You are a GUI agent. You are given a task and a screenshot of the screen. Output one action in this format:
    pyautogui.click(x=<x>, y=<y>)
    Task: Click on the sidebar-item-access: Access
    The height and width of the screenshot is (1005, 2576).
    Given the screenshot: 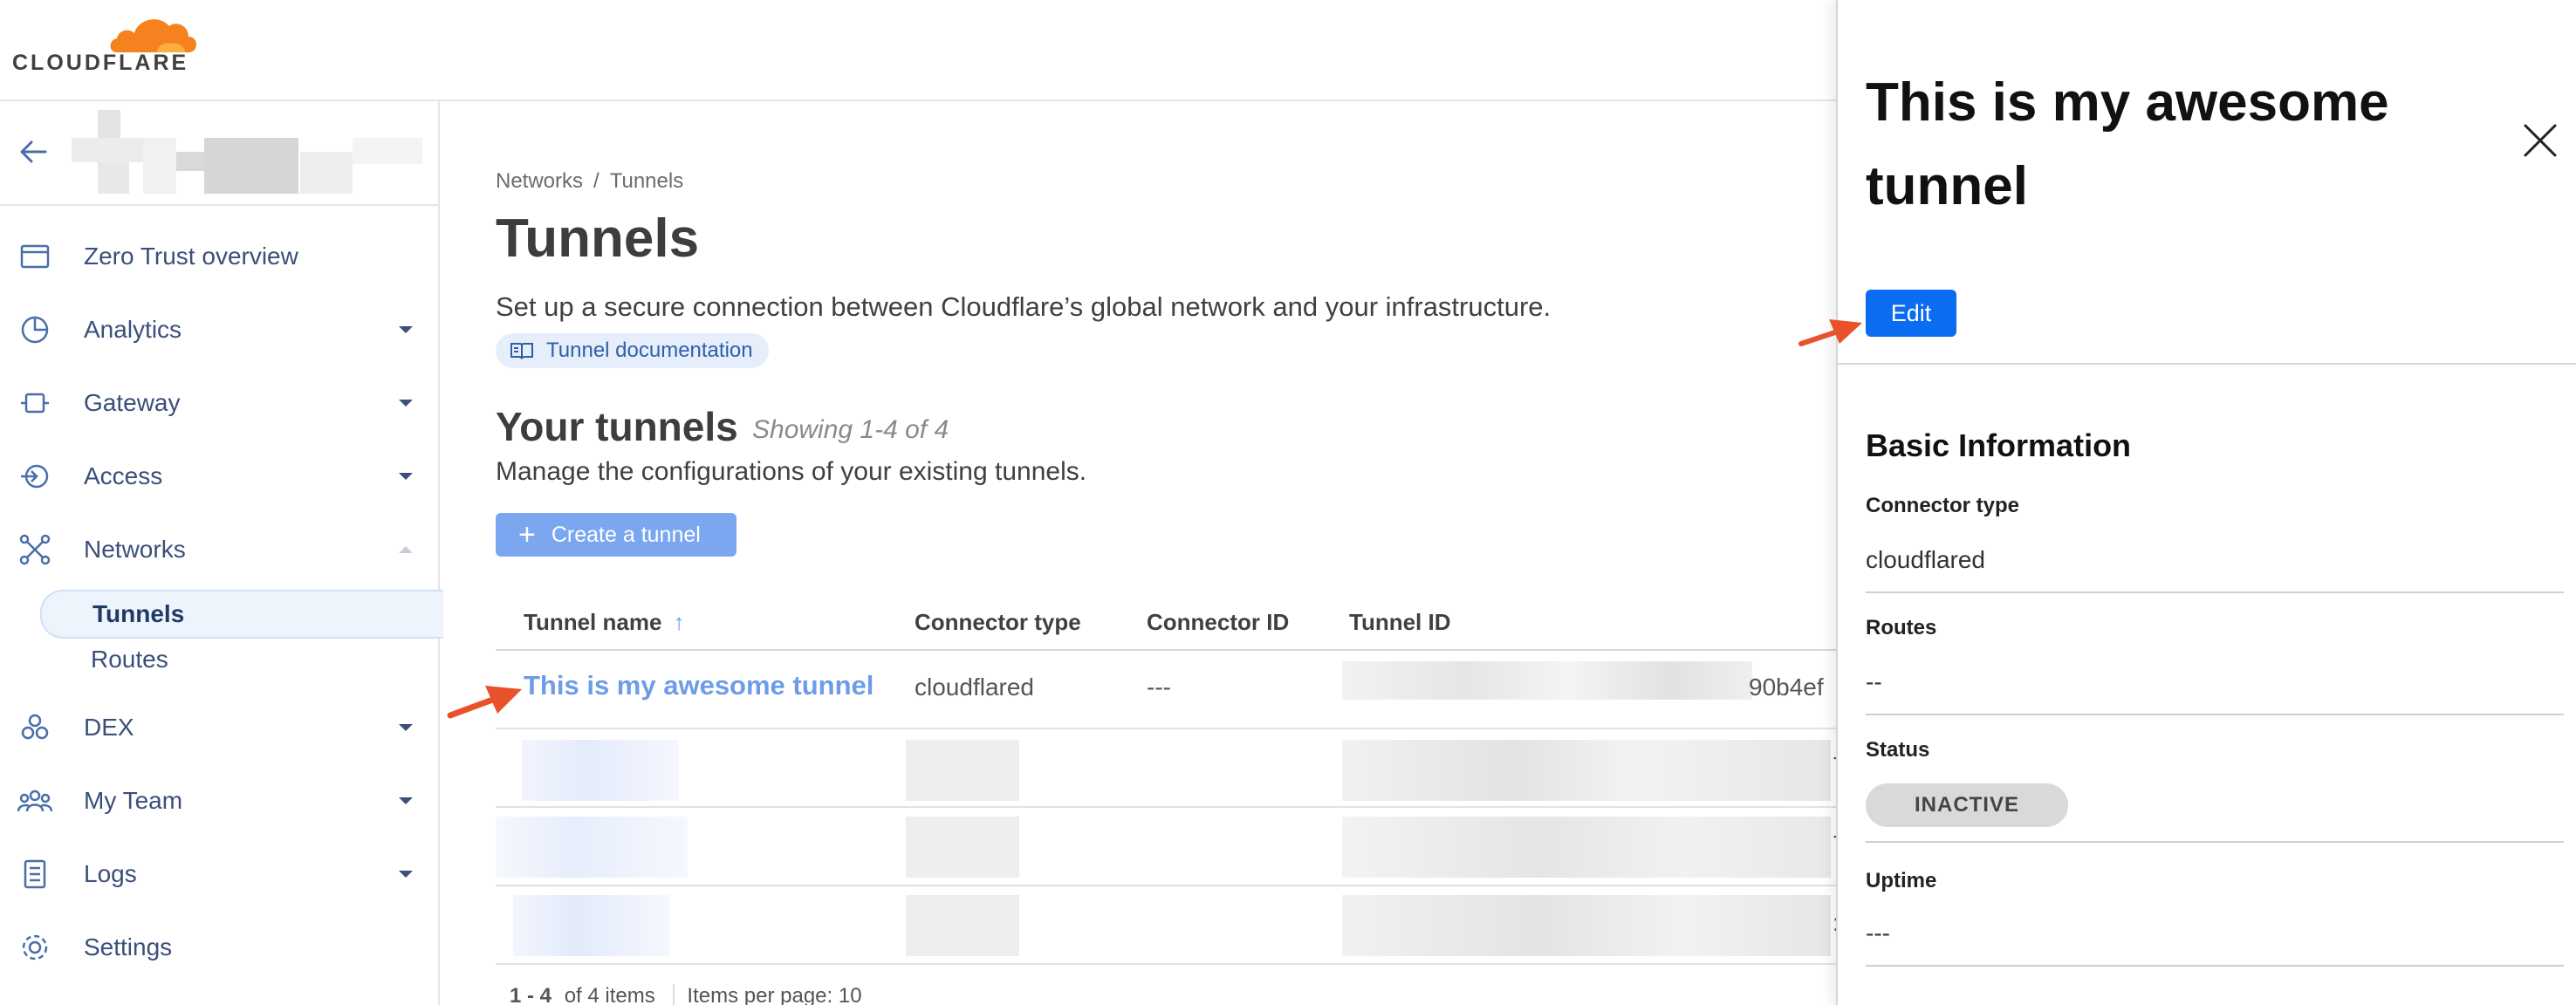 What is the action you would take?
    pyautogui.click(x=219, y=477)
    